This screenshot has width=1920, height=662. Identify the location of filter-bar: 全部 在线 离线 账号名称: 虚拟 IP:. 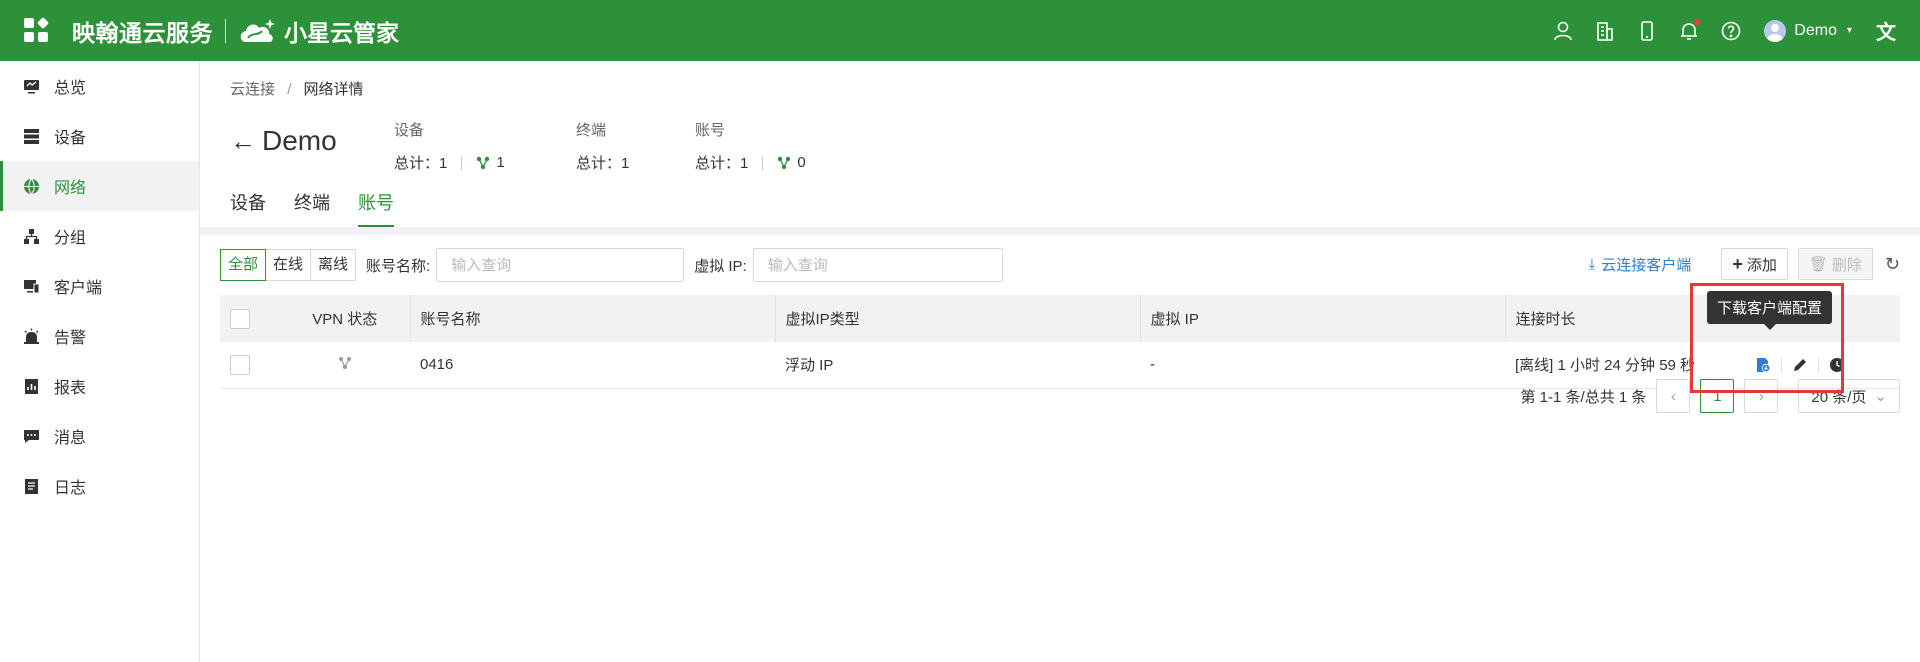
(611, 265).